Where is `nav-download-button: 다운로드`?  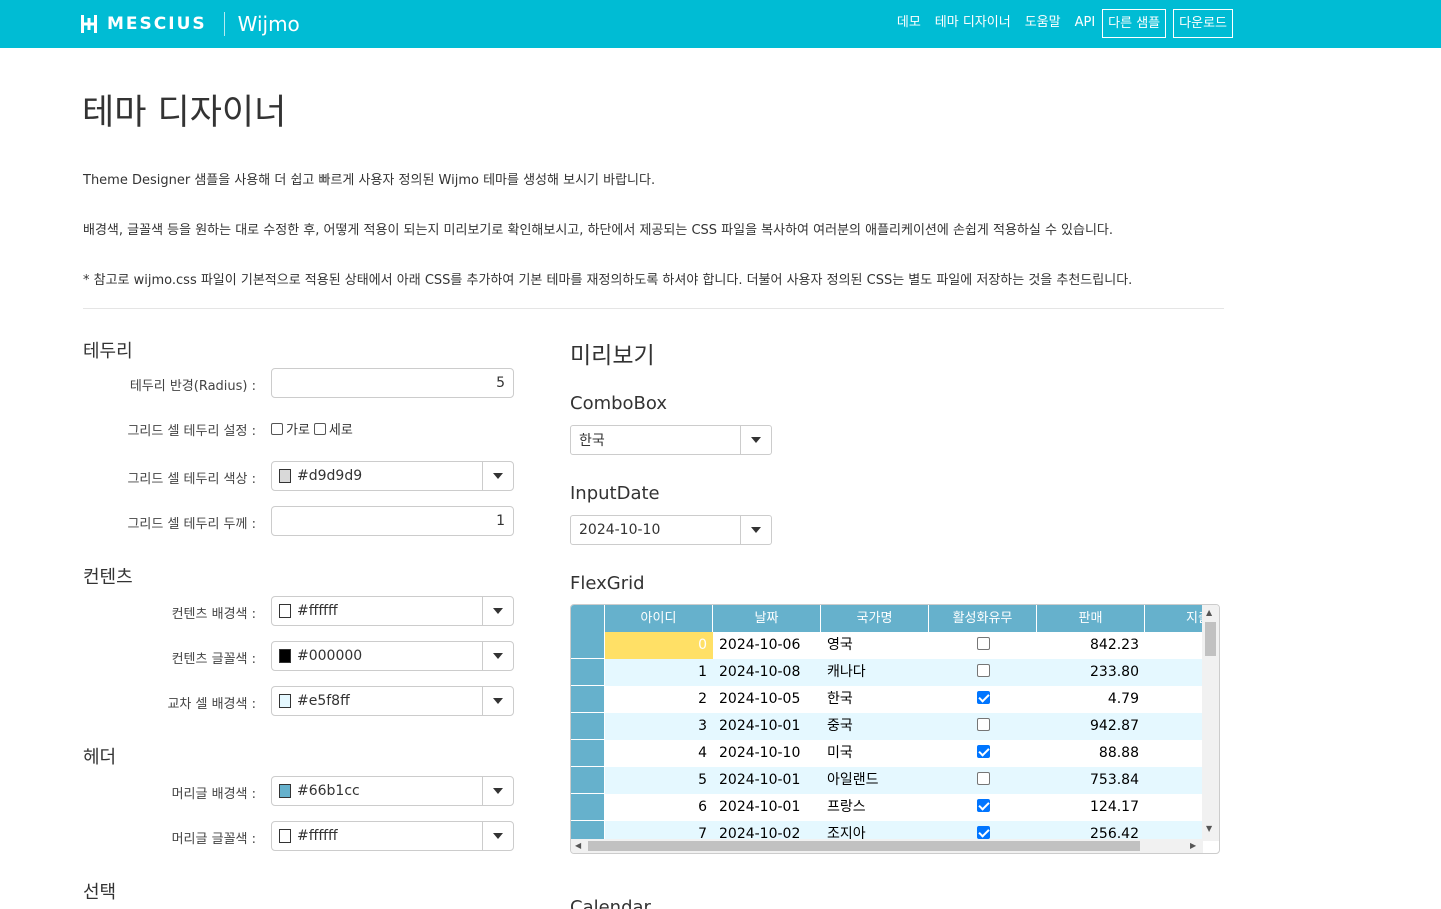 nav-download-button: 다운로드 is located at coordinates (1203, 23).